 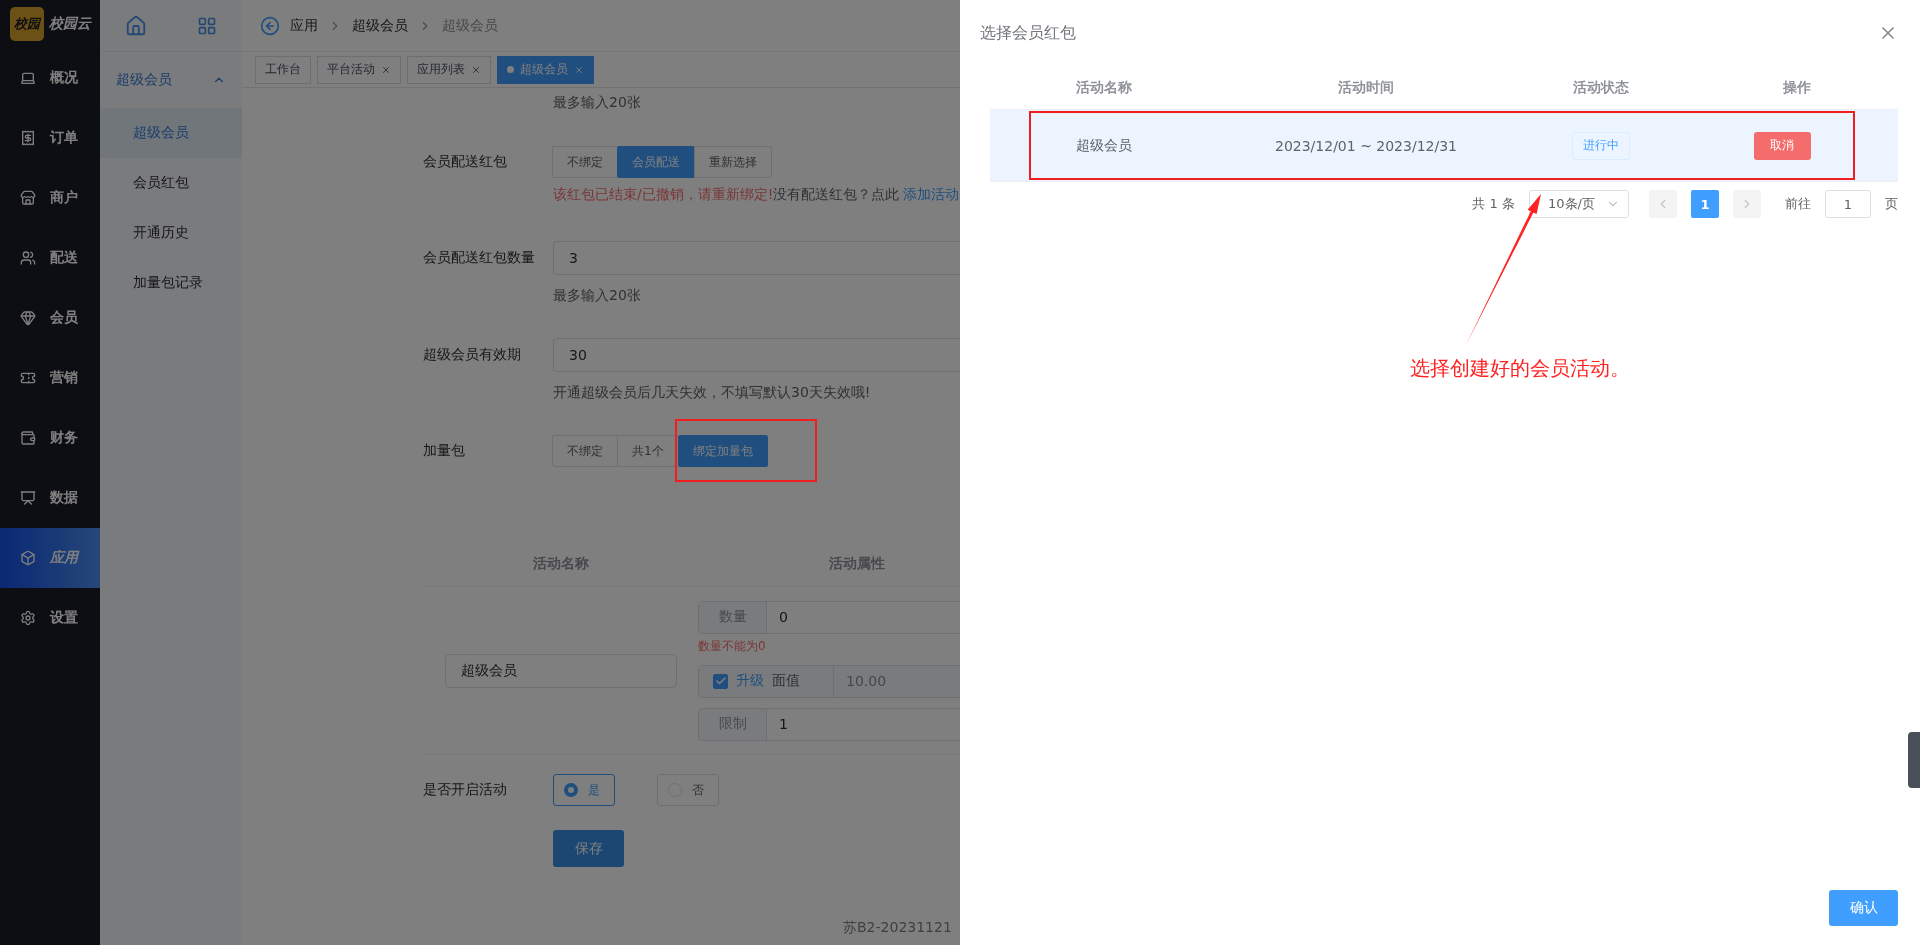 What do you see at coordinates (712, 392) in the screenshot?
I see `hint-text: 开通超级会员后几天失效，不填写默认30天失效哦!` at bounding box center [712, 392].